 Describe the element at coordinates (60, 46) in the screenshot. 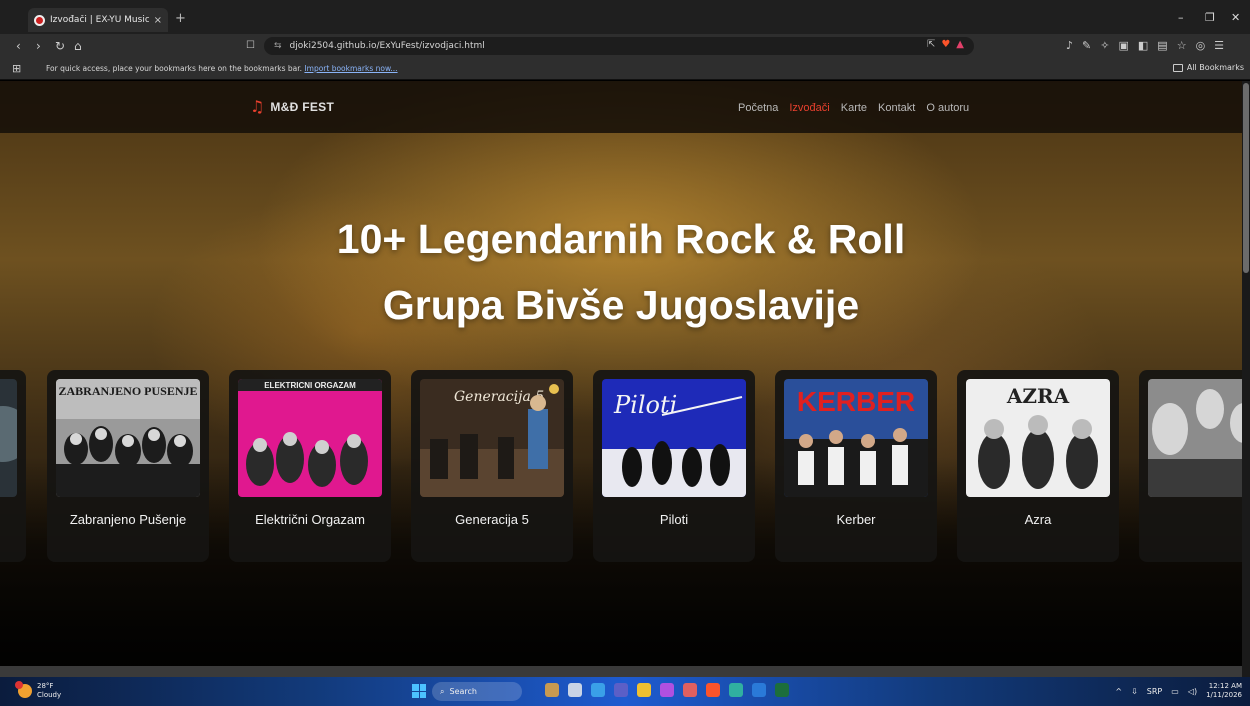

I see `reload-icon: ↻` at that location.